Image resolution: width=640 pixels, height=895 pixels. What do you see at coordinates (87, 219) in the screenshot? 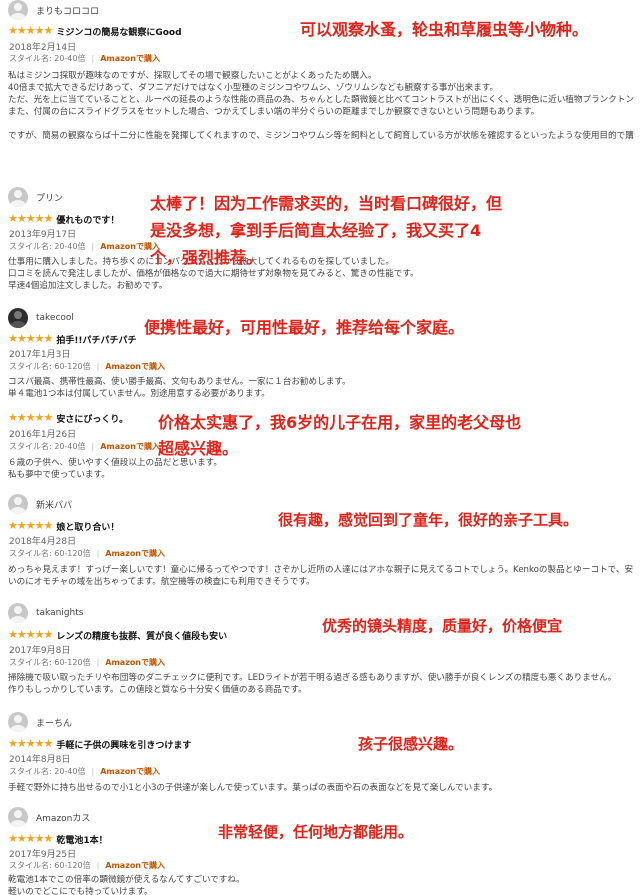
I see `review-title: 優れものです！` at bounding box center [87, 219].